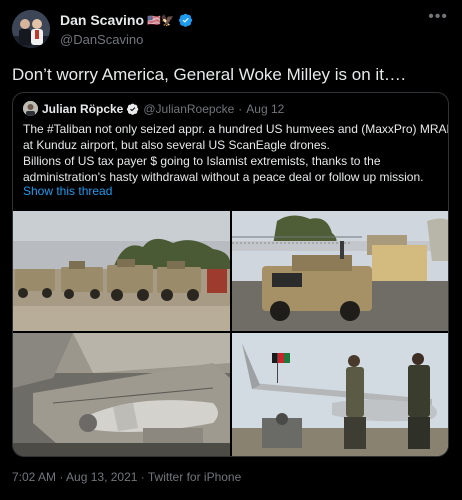  Describe the element at coordinates (67, 191) in the screenshot. I see `show-thread-link: Show this thread` at that location.